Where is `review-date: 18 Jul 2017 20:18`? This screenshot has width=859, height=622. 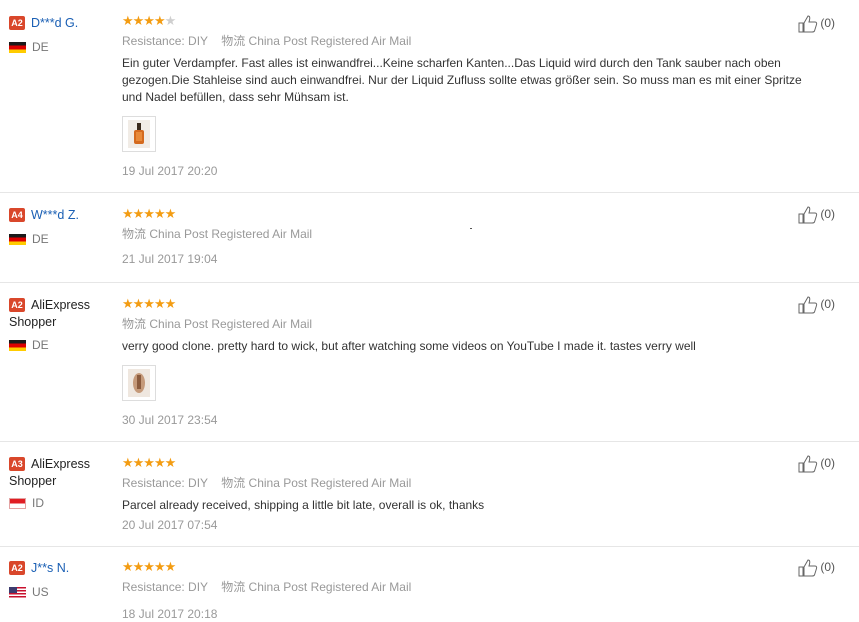 review-date: 18 Jul 2017 20:18 is located at coordinates (170, 614).